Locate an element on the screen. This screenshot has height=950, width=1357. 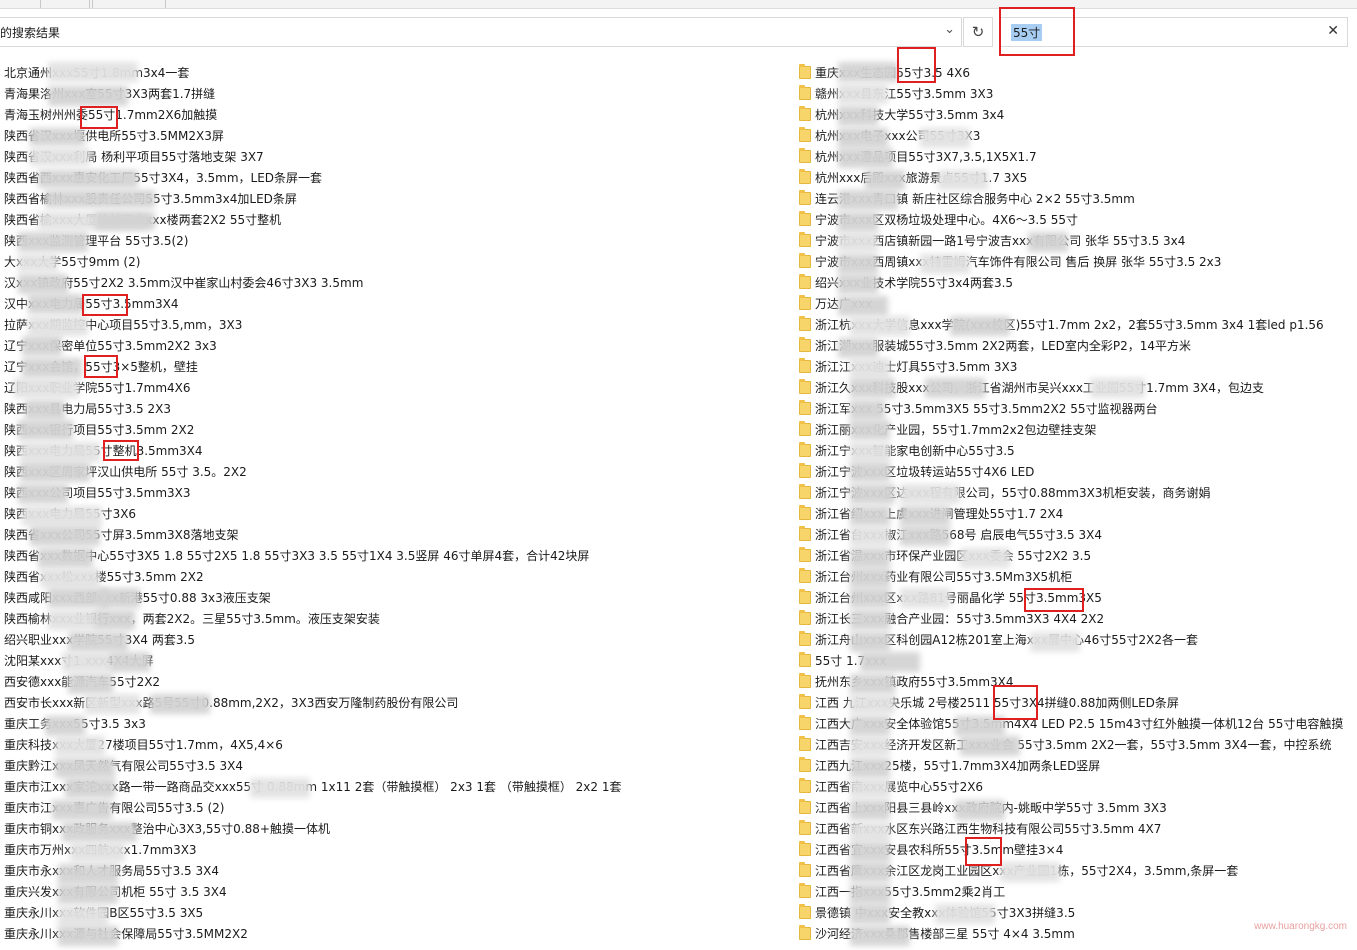
ribbon-tab-strip is located at coordinates (678, 4).